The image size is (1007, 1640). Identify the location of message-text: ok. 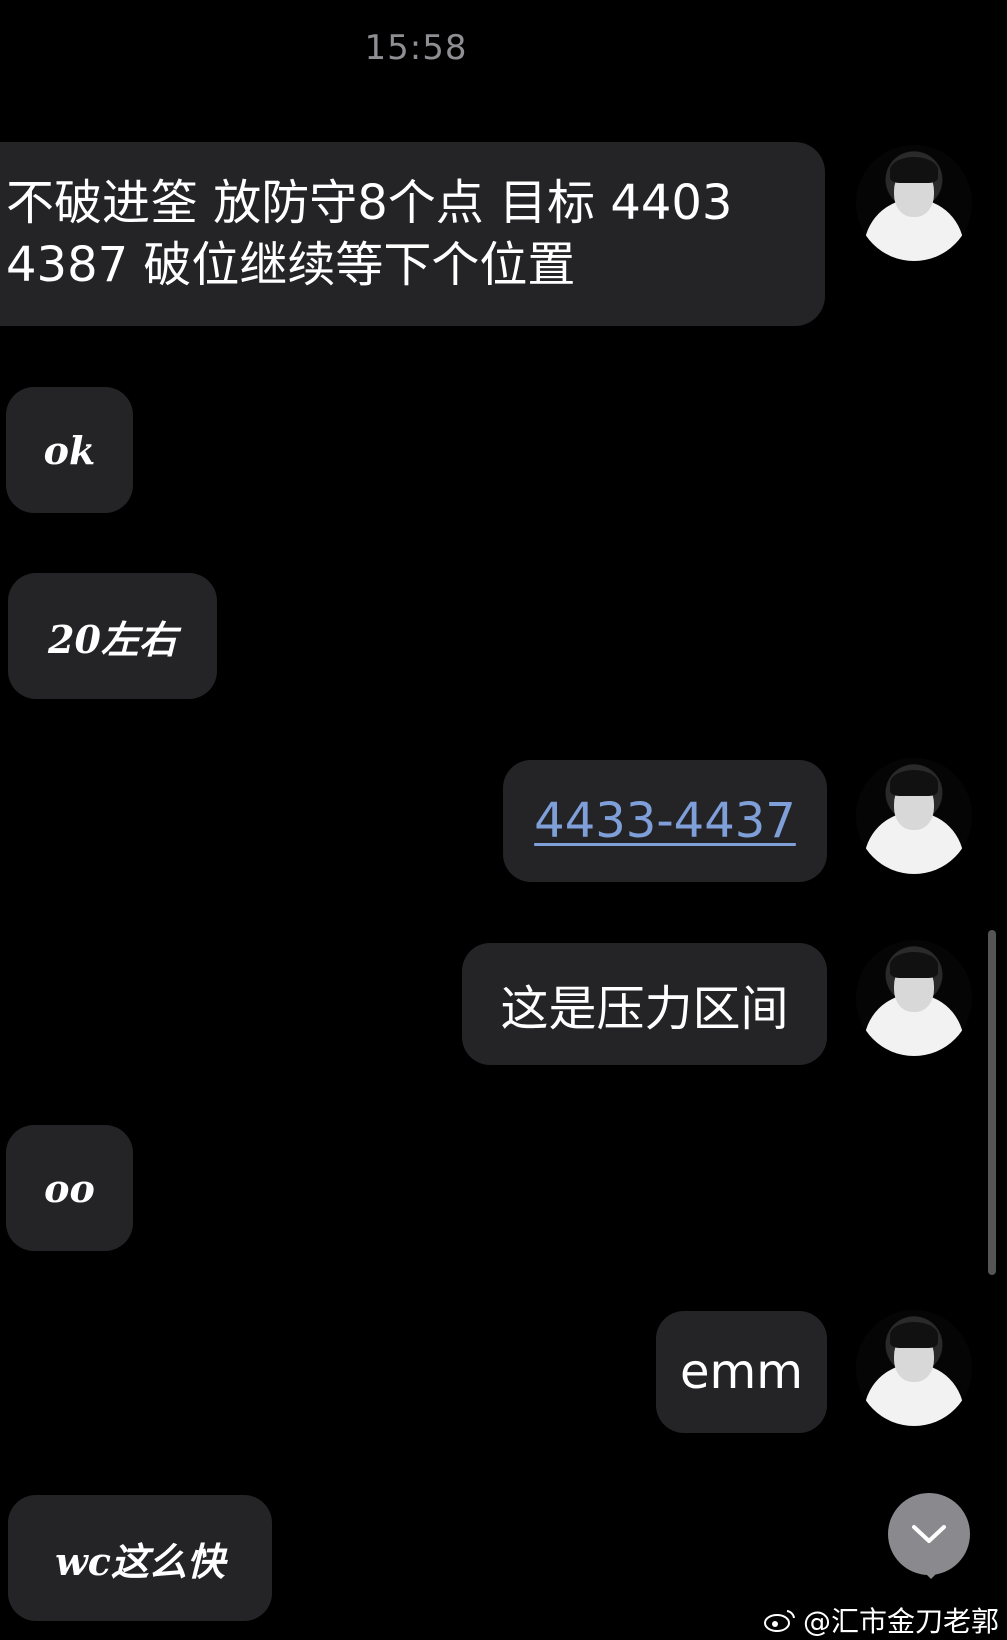
(69, 450).